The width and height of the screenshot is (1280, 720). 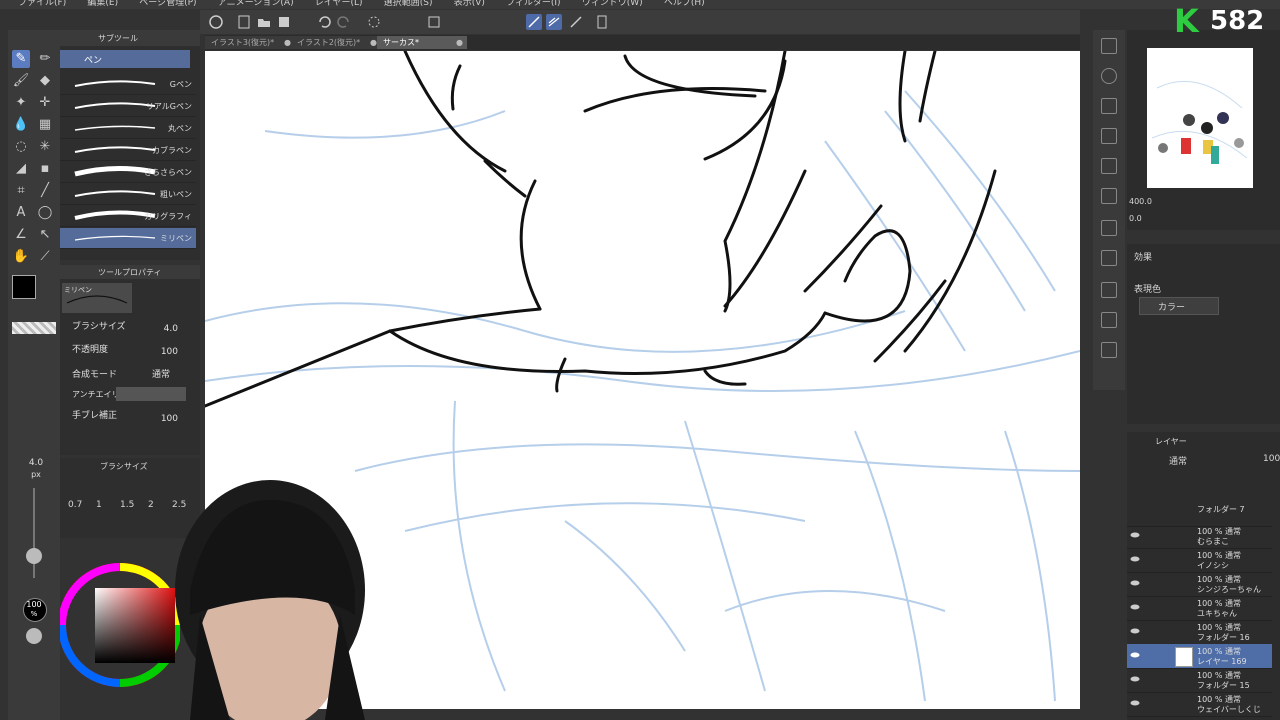 What do you see at coordinates (1109, 196) in the screenshot?
I see `layer-property-icon` at bounding box center [1109, 196].